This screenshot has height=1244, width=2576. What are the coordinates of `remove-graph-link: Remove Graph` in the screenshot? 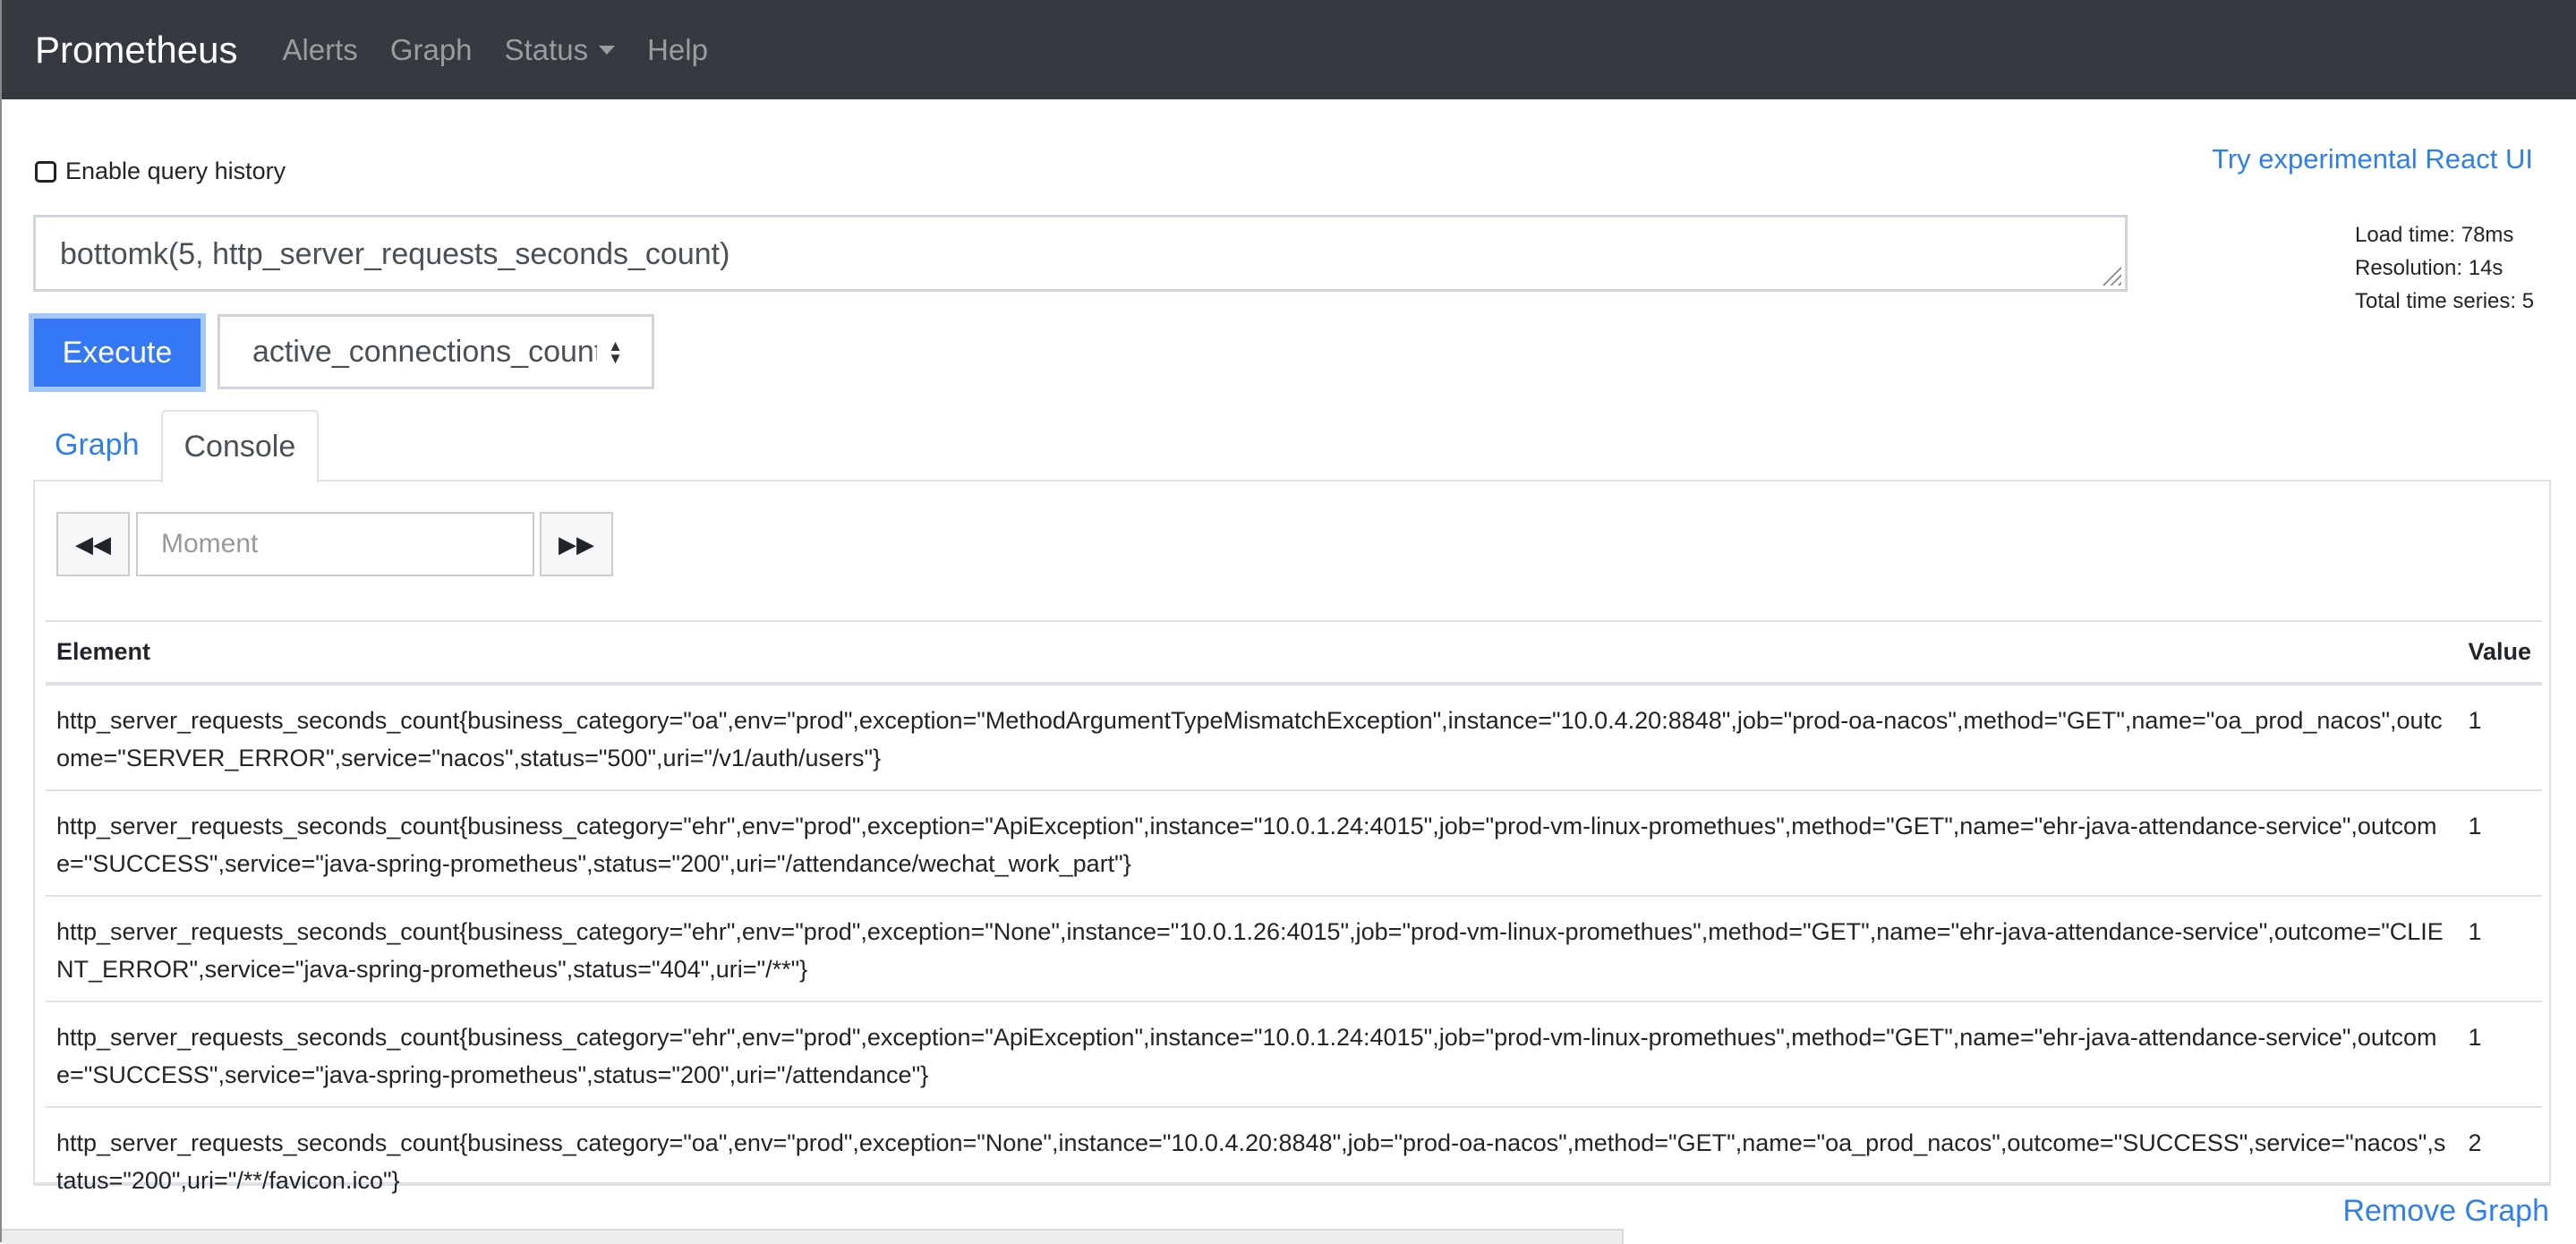 It's located at (2445, 1212).